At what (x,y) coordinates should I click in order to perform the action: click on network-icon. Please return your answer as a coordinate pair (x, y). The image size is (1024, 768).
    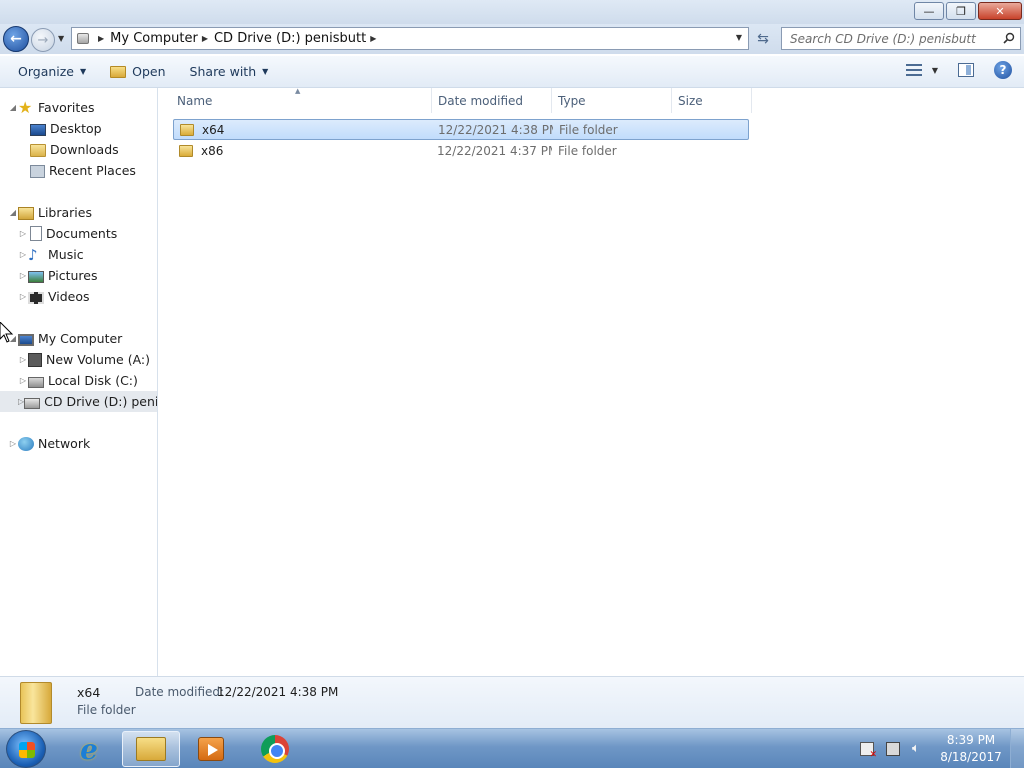
    Looking at the image, I should click on (26, 444).